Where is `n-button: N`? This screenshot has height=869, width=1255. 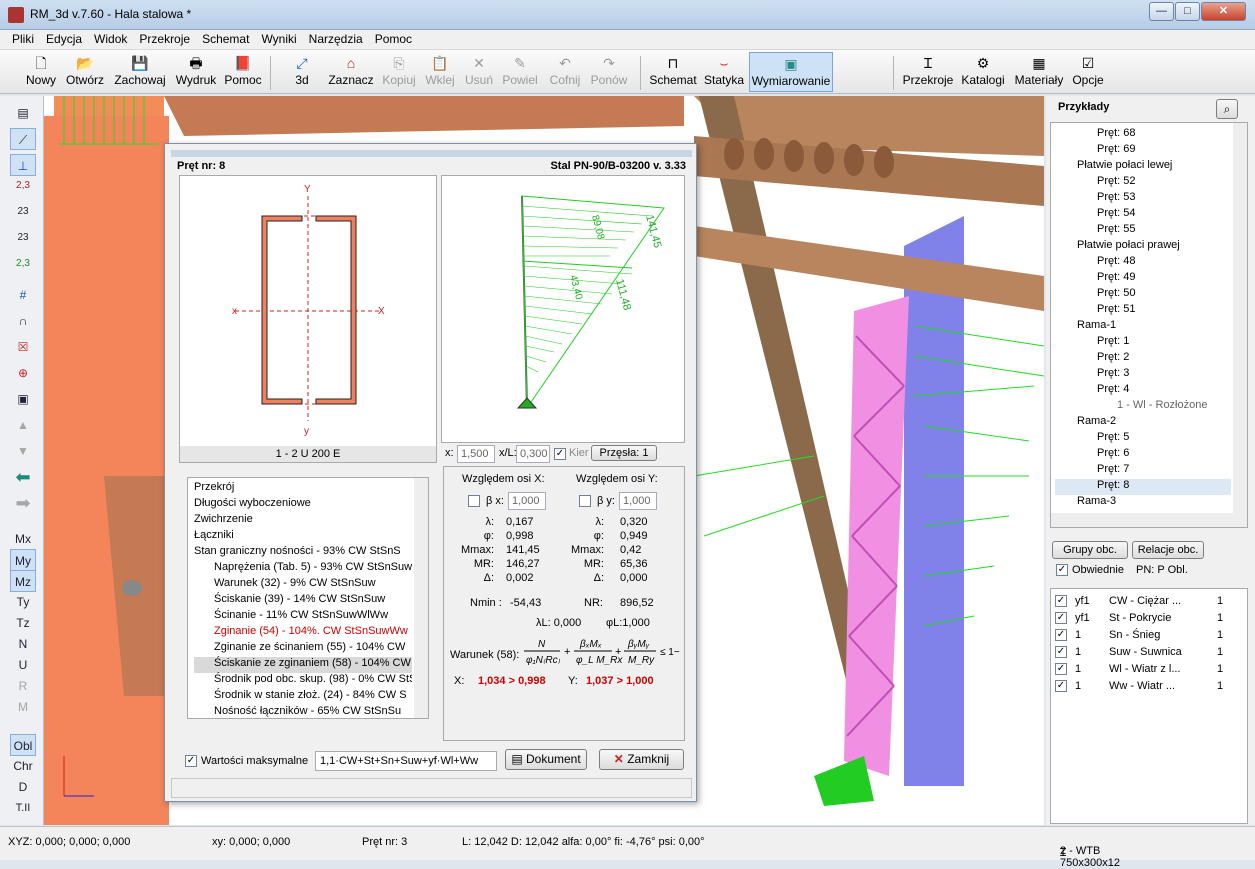
n-button: N is located at coordinates (23, 644).